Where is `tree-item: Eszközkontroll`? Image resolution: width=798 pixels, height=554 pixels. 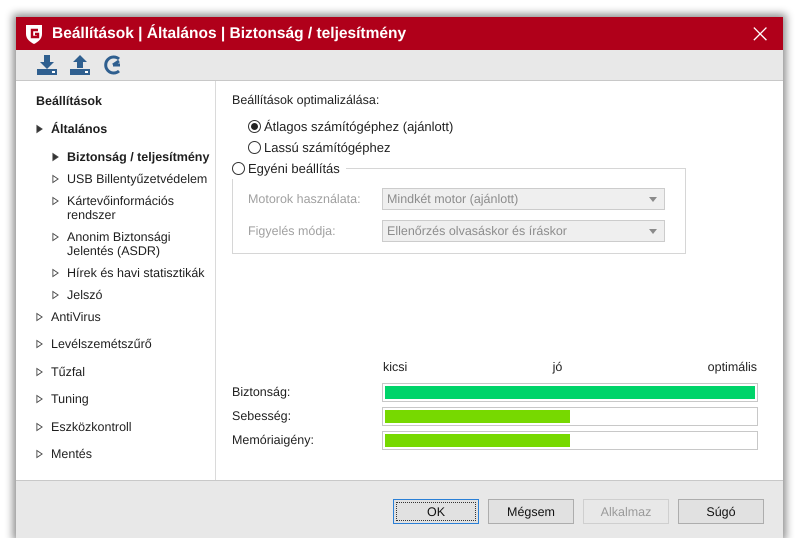 tree-item: Eszközkontroll is located at coordinates (91, 427).